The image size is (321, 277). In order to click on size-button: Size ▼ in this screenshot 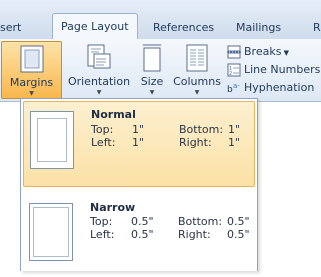, I will do `click(152, 70)`.